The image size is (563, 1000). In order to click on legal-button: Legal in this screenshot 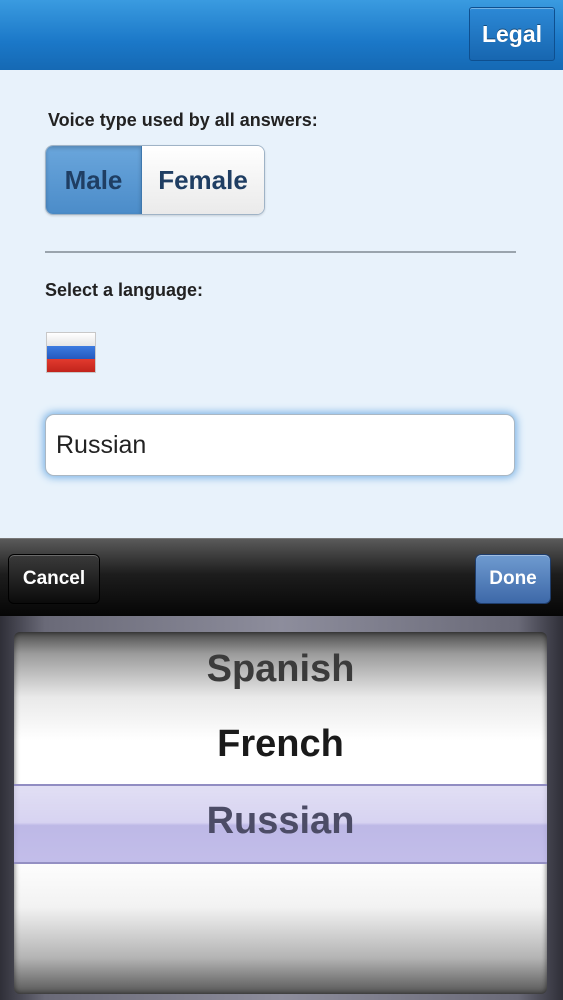, I will do `click(512, 34)`.